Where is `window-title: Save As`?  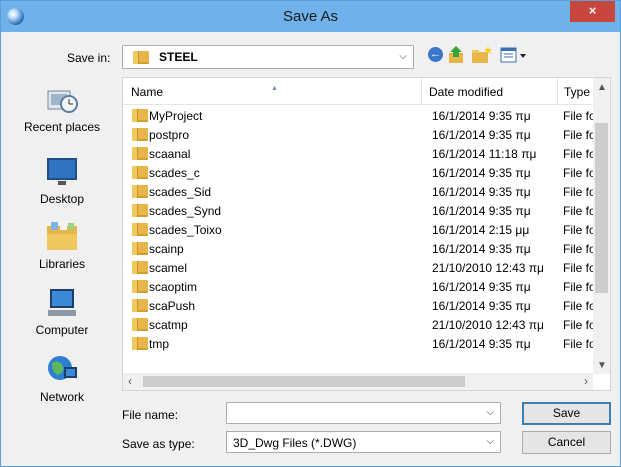 window-title: Save As is located at coordinates (310, 16).